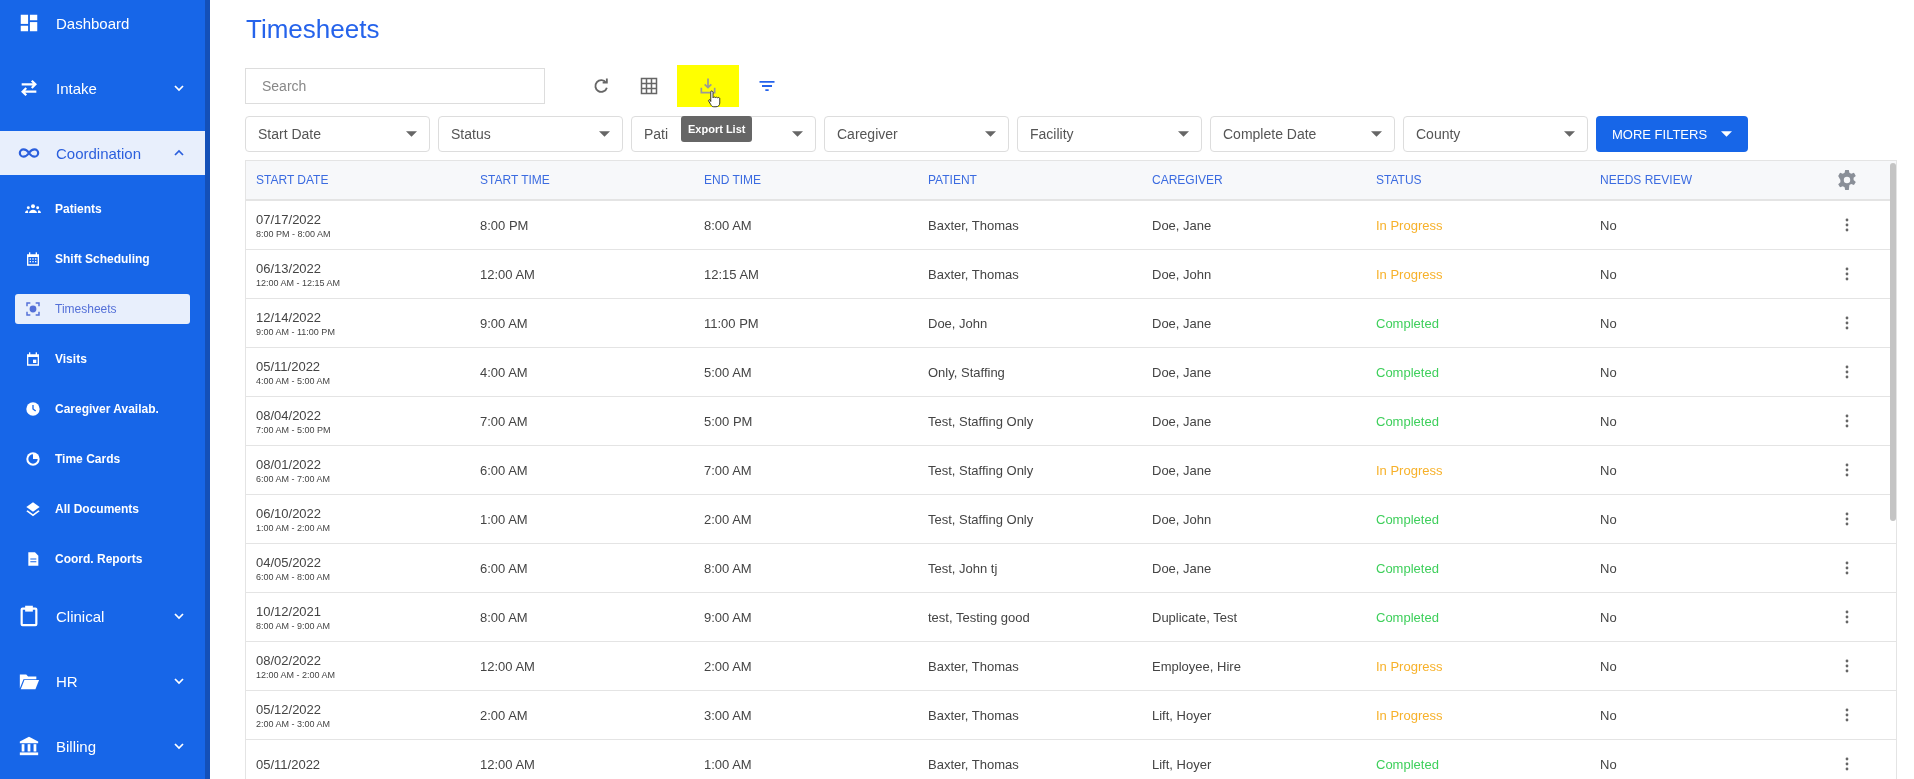  What do you see at coordinates (1672, 134) in the screenshot?
I see `more-filters-button: MORE FILTERS` at bounding box center [1672, 134].